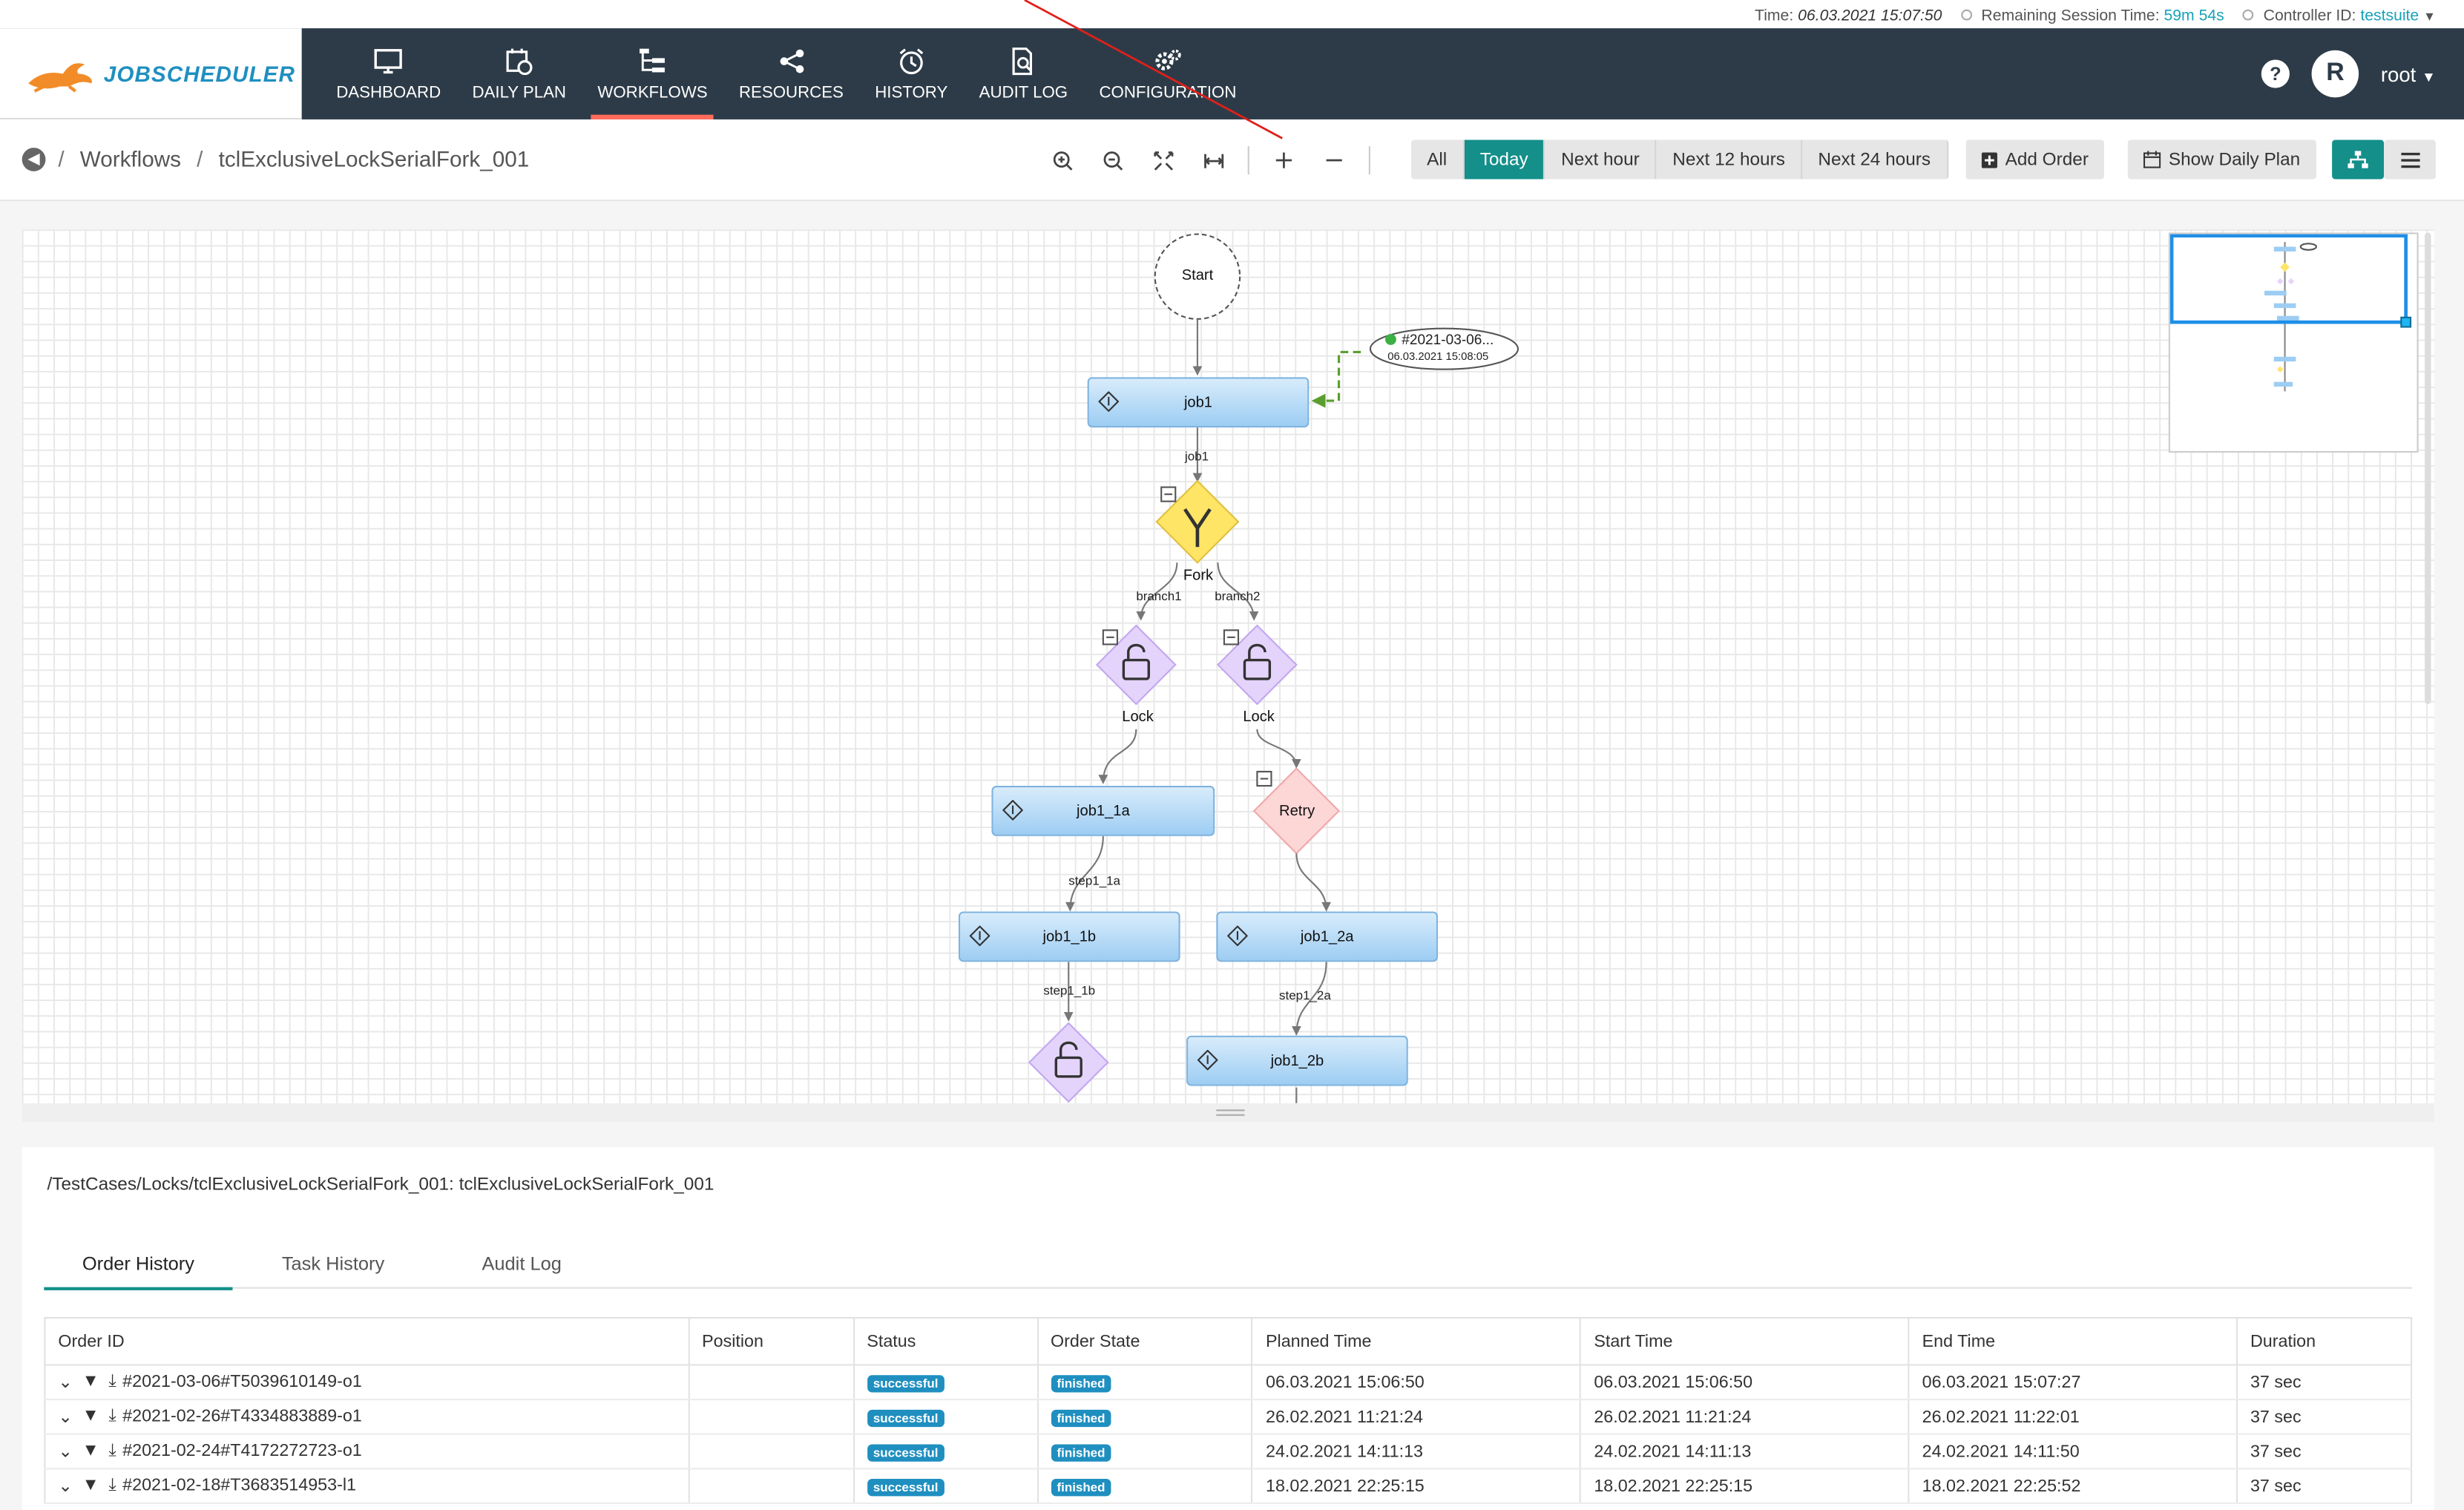 The image size is (2464, 1510). I want to click on plus-square-icon, so click(1989, 160).